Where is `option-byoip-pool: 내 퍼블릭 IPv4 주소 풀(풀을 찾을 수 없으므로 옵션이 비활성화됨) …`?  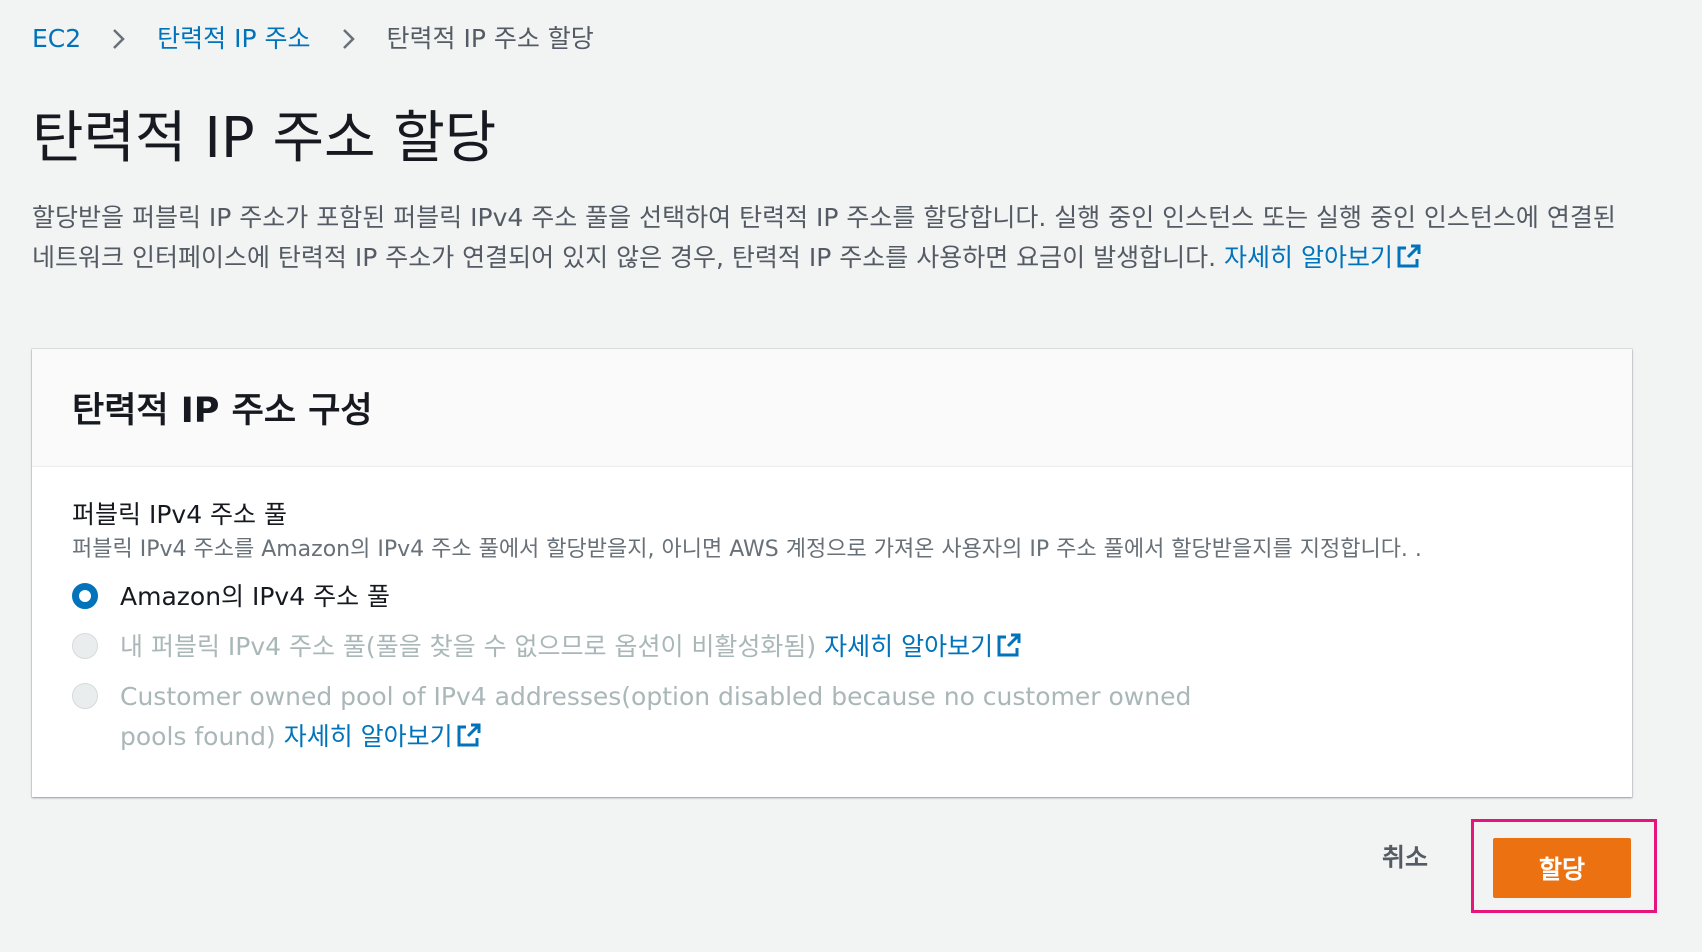 option-byoip-pool: 내 퍼블릭 IPv4 주소 풀(풀을 찾을 수 없으므로 옵션이 비활성화됨) … is located at coordinates (832, 647).